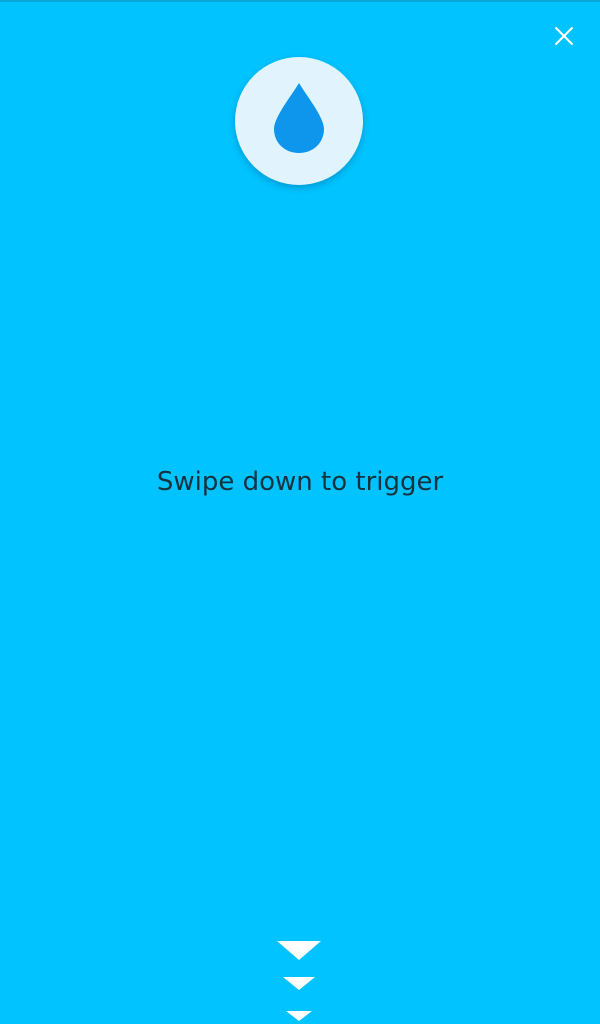 The height and width of the screenshot is (1024, 600). What do you see at coordinates (300, 482) in the screenshot?
I see `swipe-instruction: Swipe down to trigger` at bounding box center [300, 482].